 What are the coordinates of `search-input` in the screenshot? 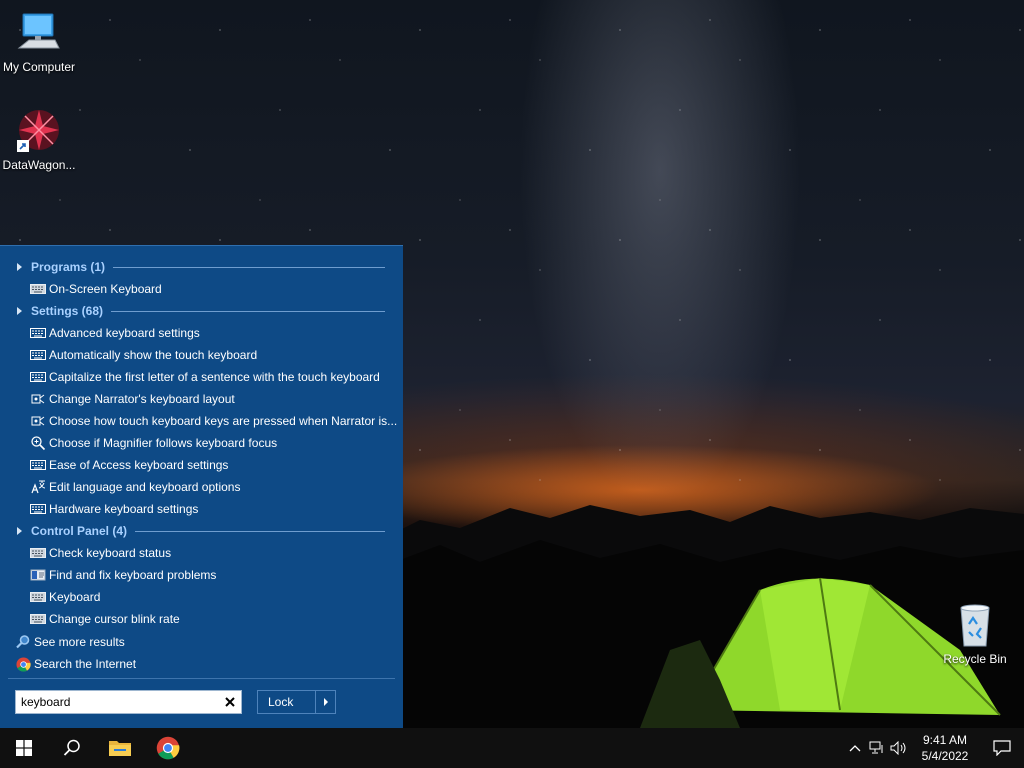 It's located at (117, 702).